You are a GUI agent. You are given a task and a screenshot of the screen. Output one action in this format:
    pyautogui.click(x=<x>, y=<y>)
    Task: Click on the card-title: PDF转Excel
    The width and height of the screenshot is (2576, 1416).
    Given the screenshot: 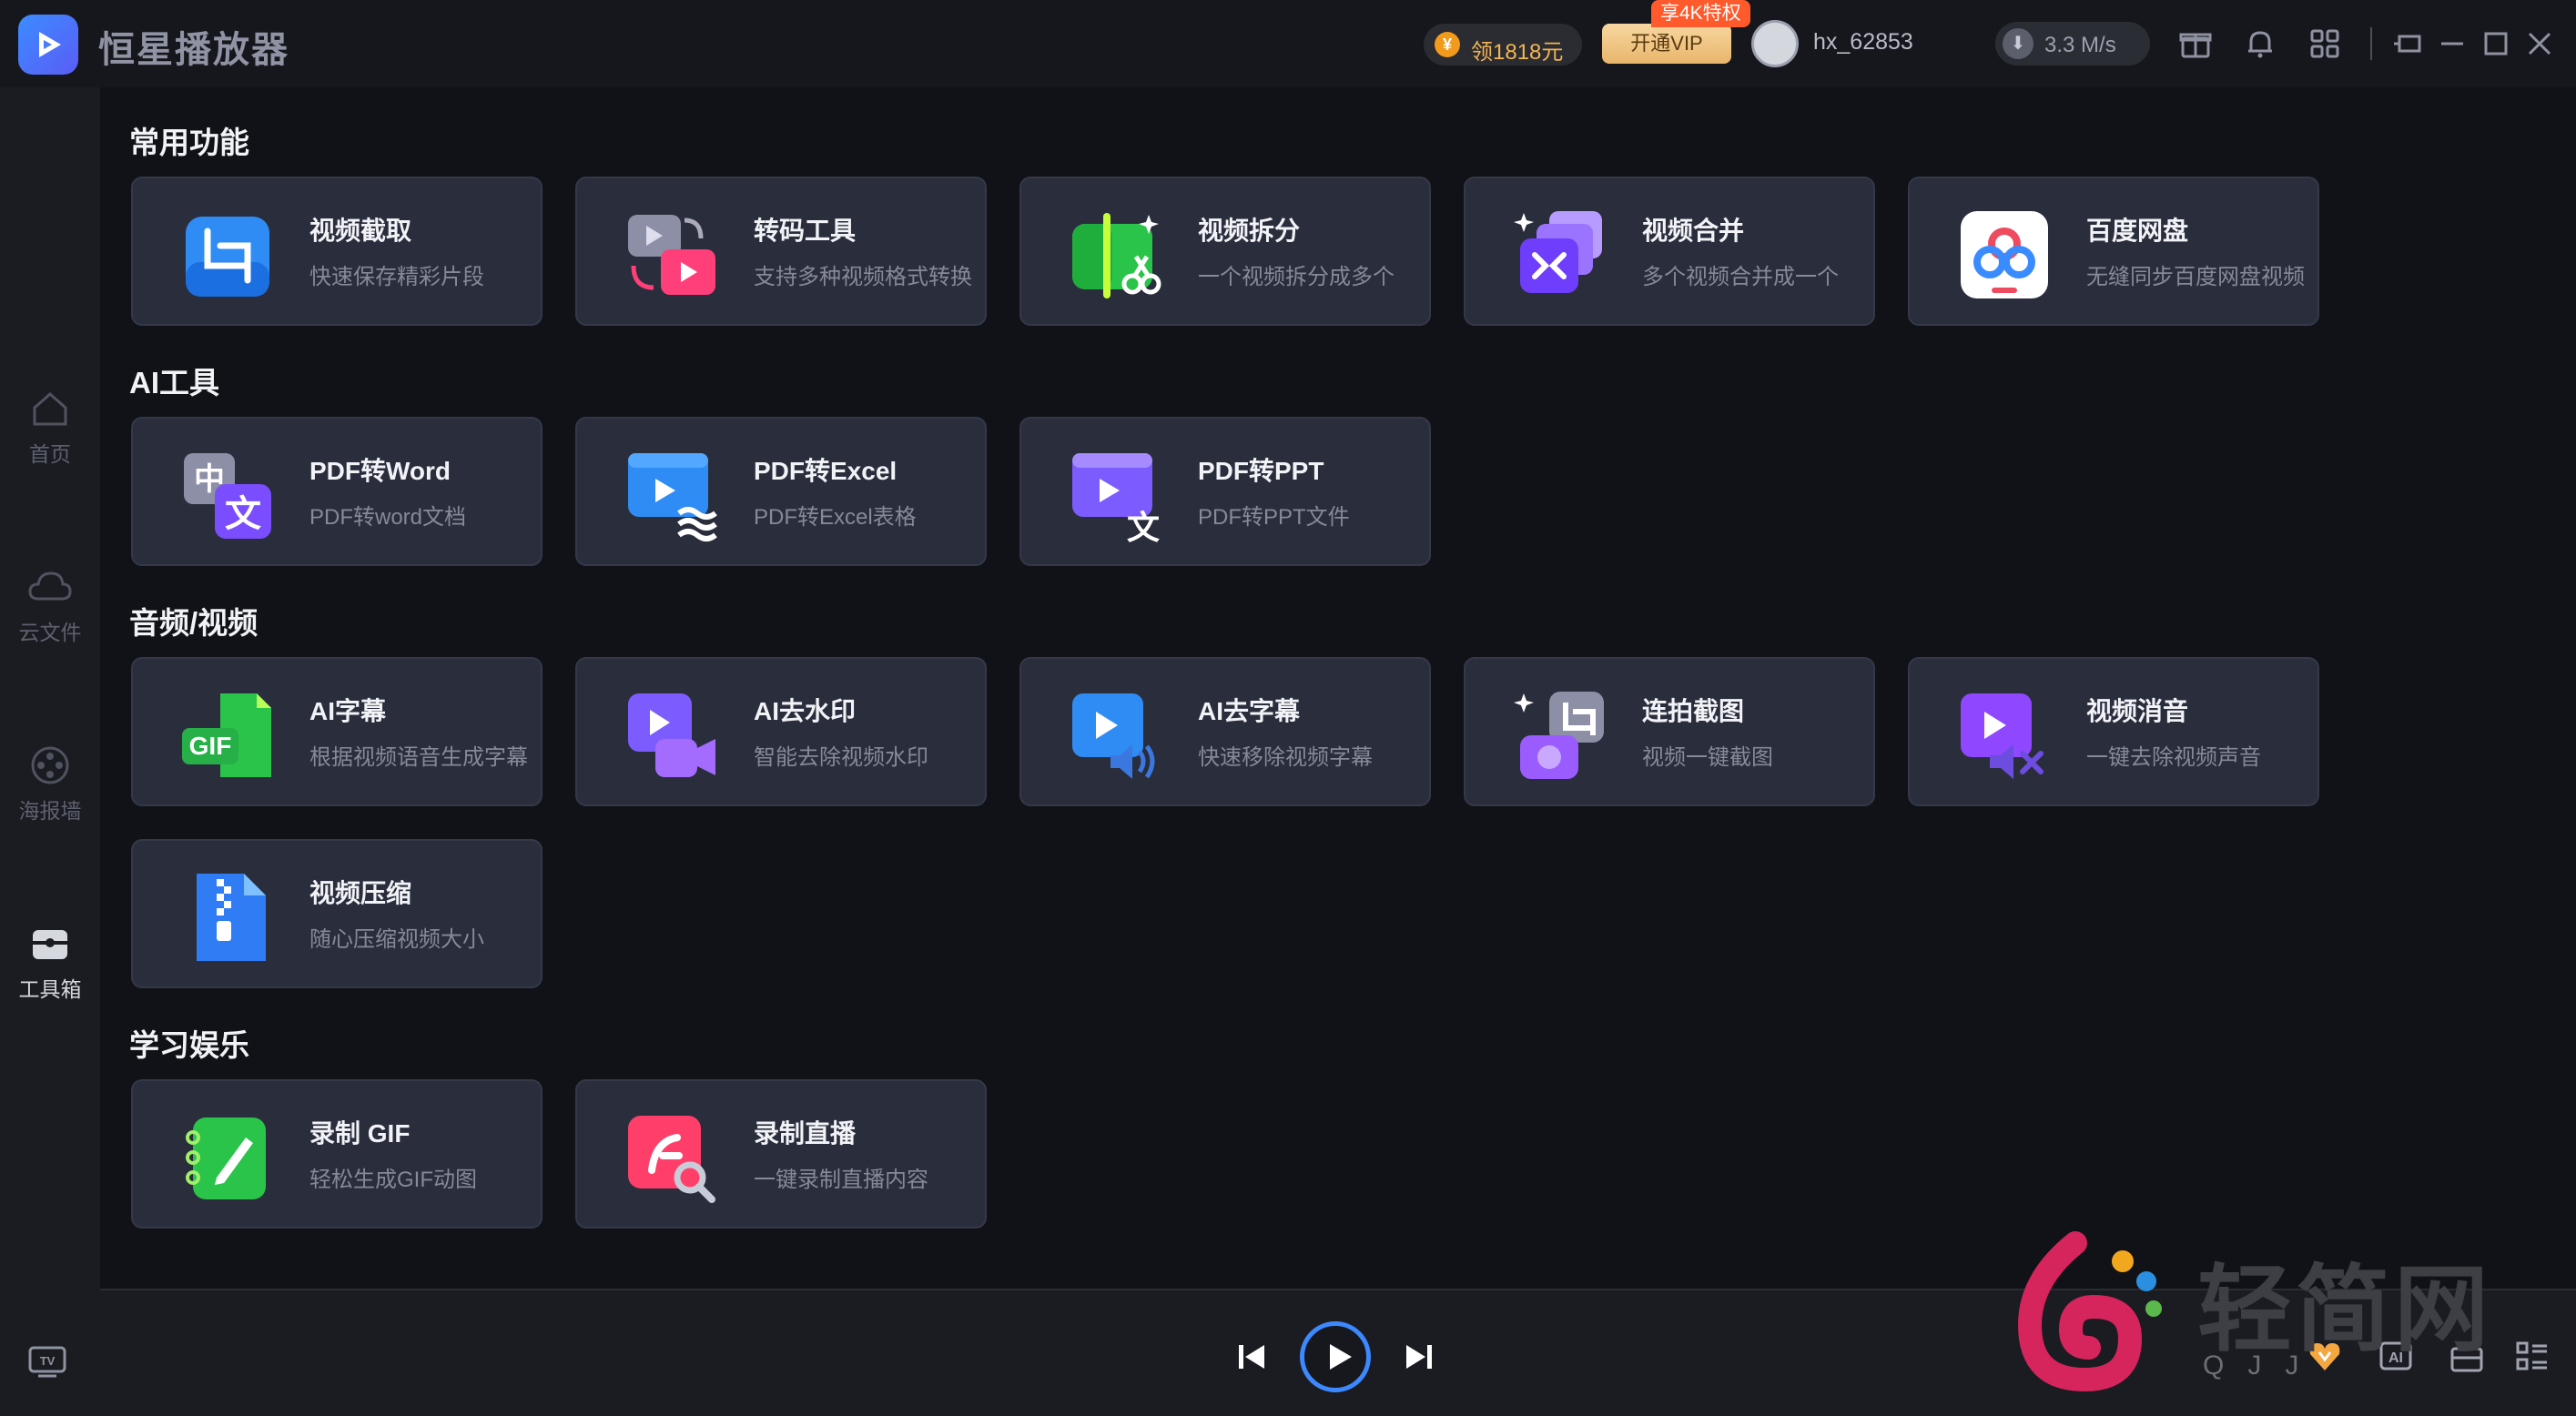 What is the action you would take?
    pyautogui.click(x=826, y=471)
    